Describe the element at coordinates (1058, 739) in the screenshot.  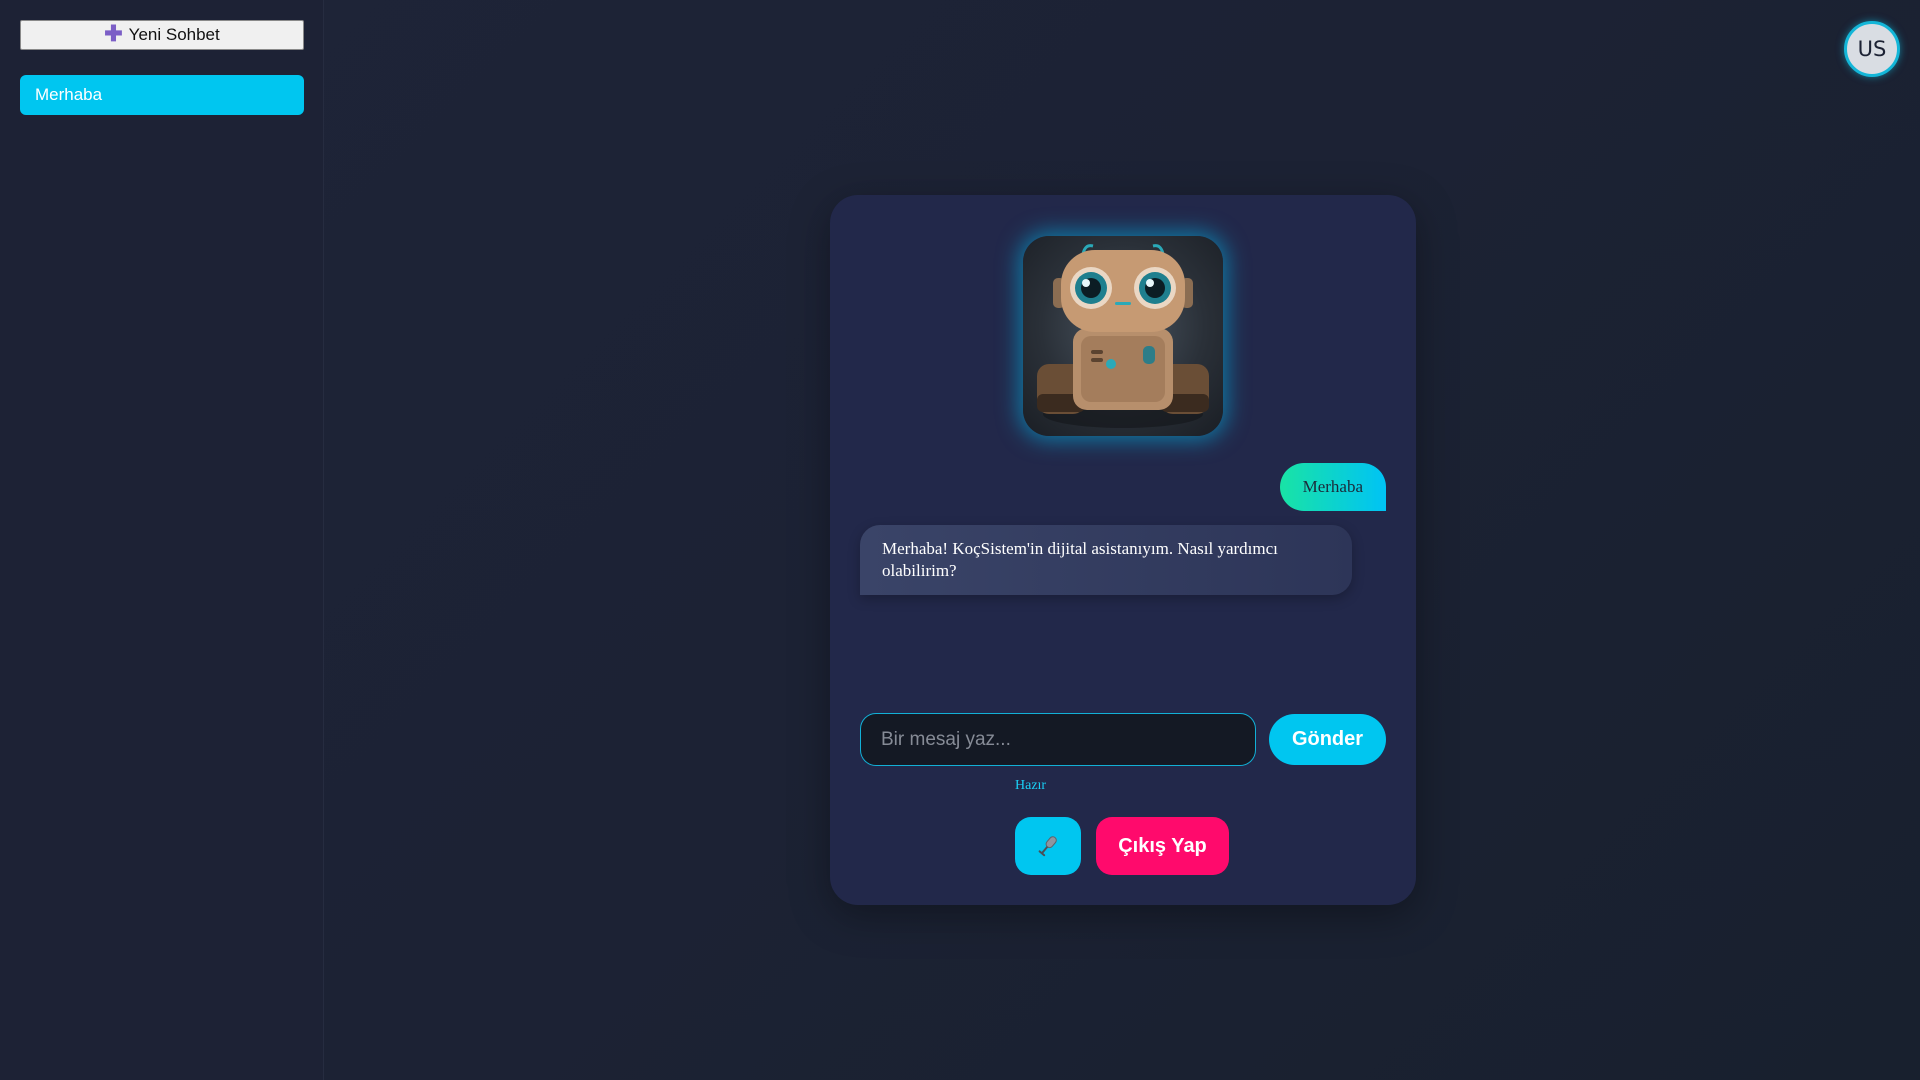
I see `message-input` at that location.